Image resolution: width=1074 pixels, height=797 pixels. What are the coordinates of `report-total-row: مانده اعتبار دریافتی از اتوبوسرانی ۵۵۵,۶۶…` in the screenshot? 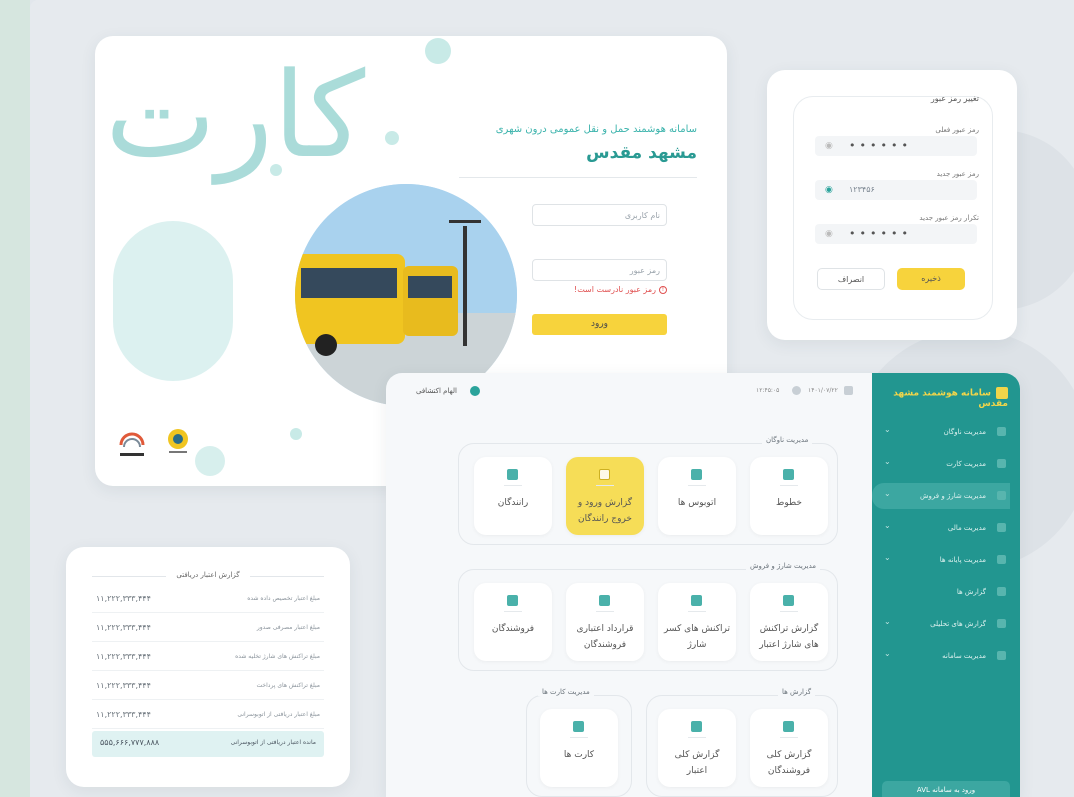 It's located at (208, 744).